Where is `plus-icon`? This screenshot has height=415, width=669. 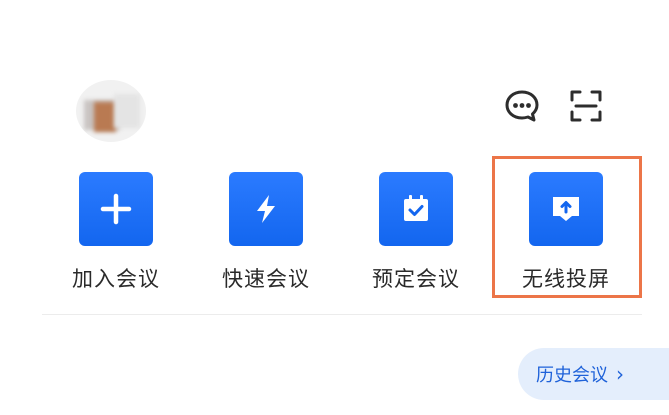
plus-icon is located at coordinates (116, 209).